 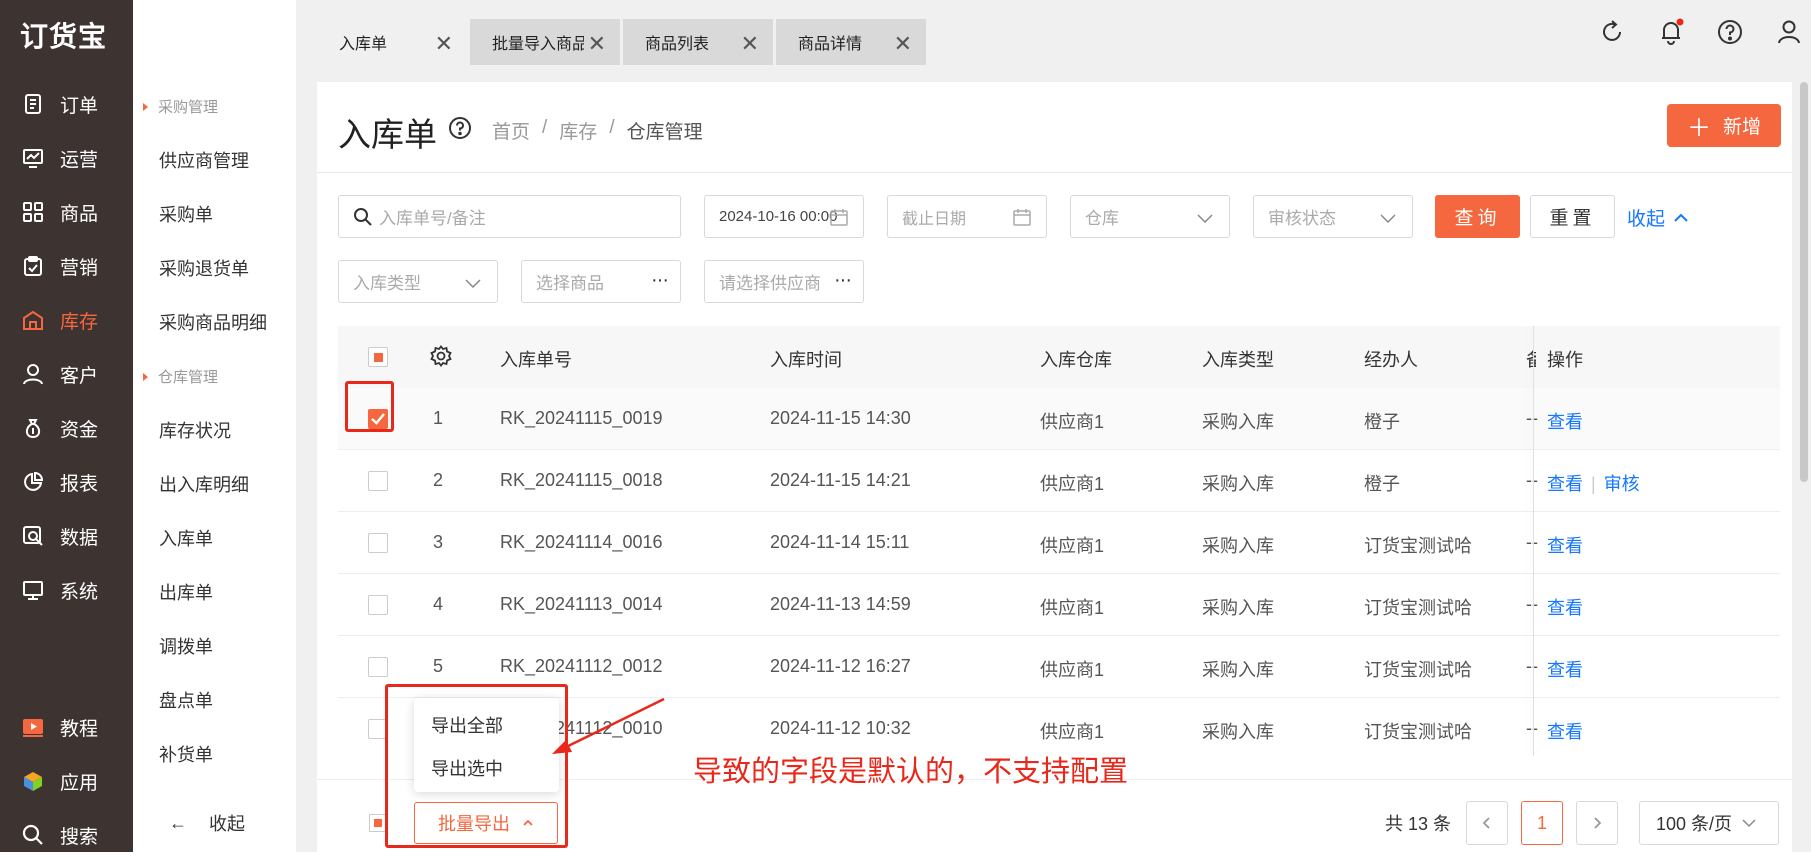 I want to click on breadcrumb: 首页 / 库存 / 仓库管理, so click(x=597, y=130).